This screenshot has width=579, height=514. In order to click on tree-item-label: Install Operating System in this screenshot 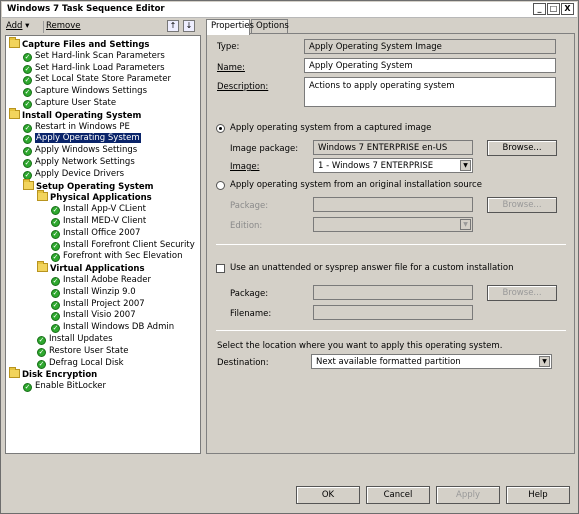, I will do `click(82, 115)`.